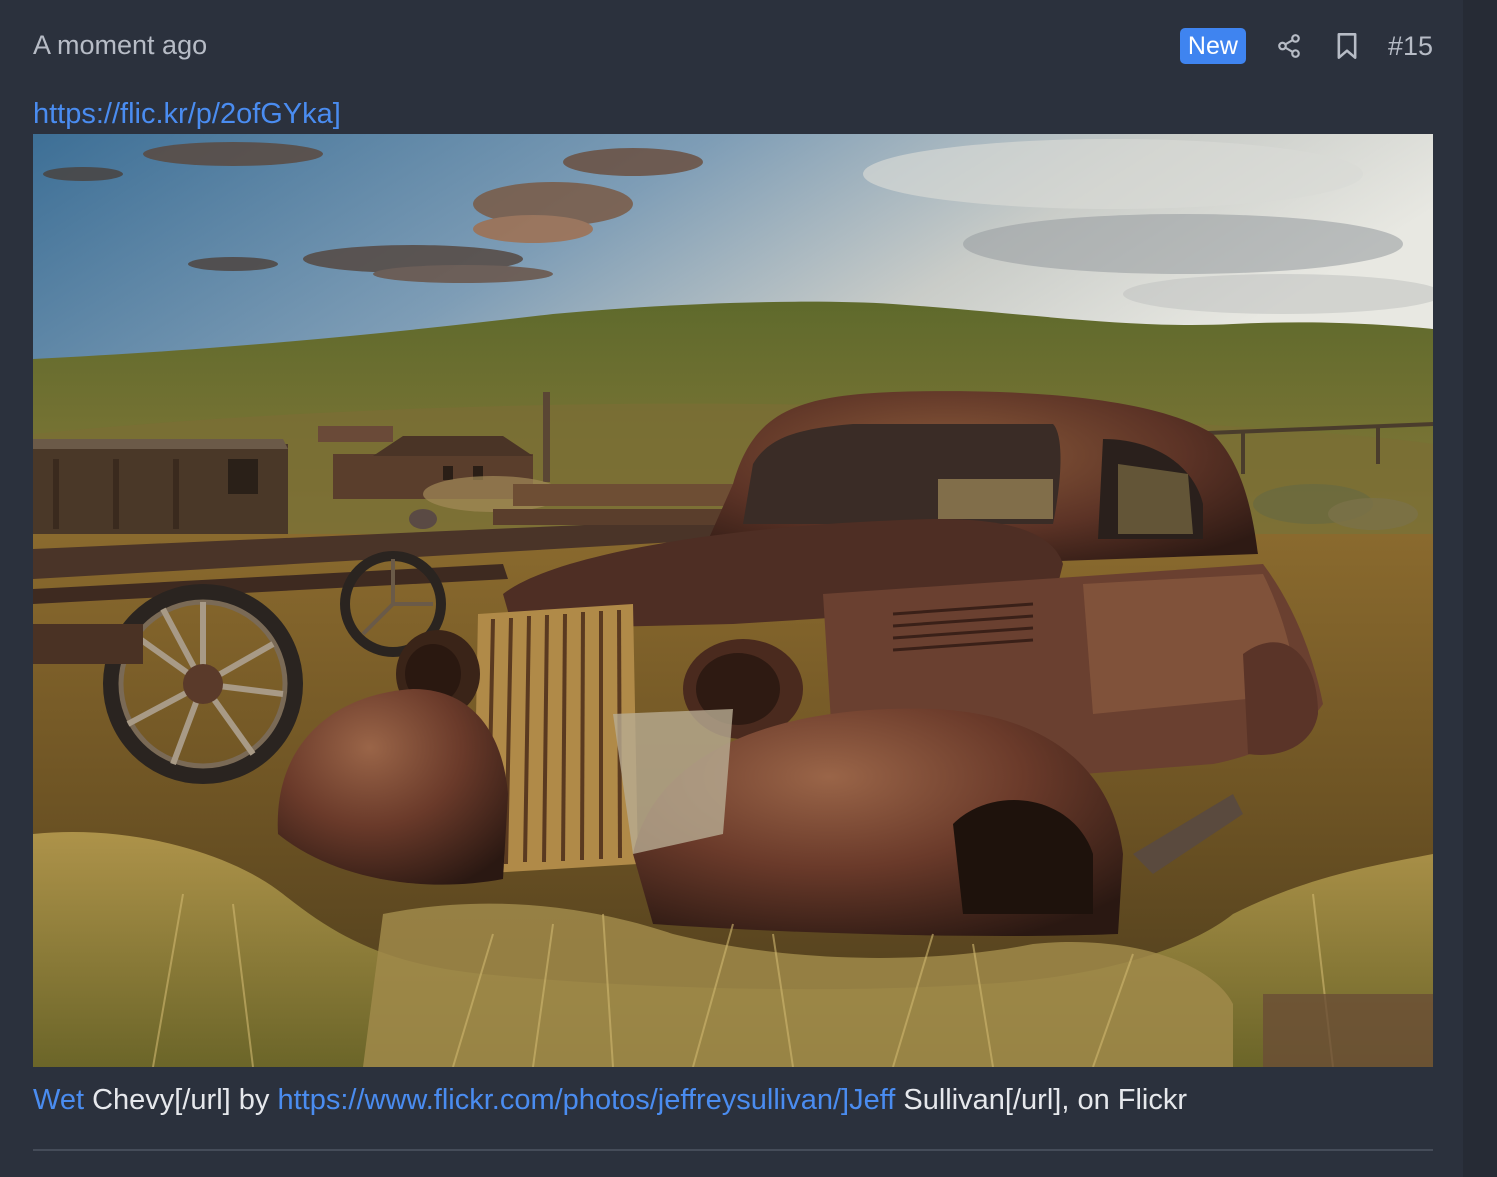 The height and width of the screenshot is (1177, 1497). I want to click on post-header: A moment ago New #15, so click(733, 46).